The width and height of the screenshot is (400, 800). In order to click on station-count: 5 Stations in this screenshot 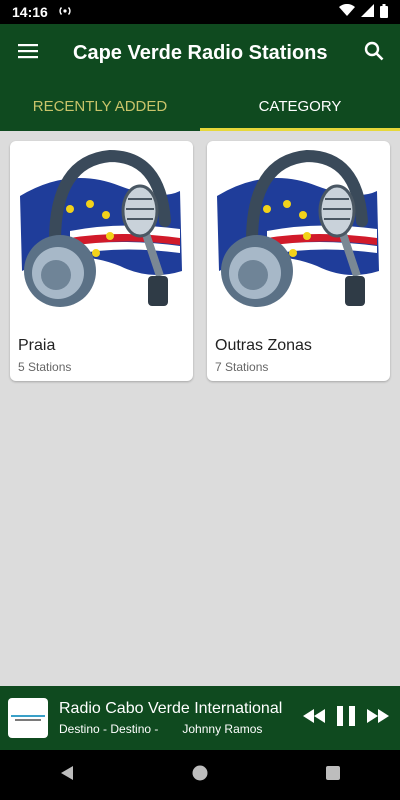, I will do `click(45, 367)`.